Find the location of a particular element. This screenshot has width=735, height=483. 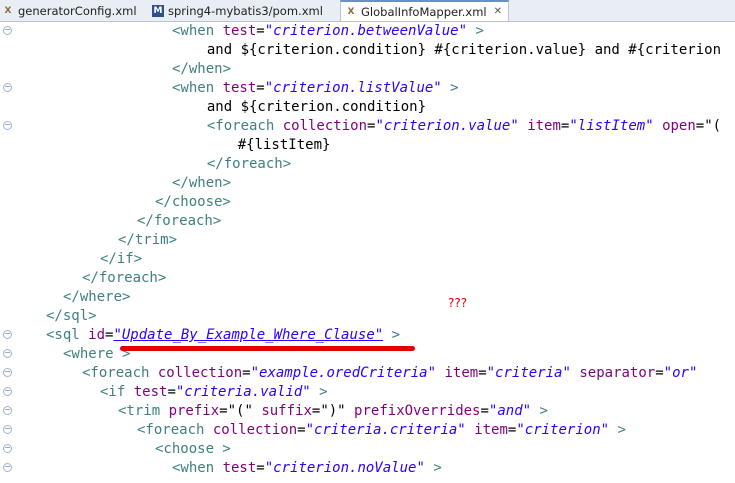

code-line: and ${criterion.condition} is located at coordinates (367, 107).